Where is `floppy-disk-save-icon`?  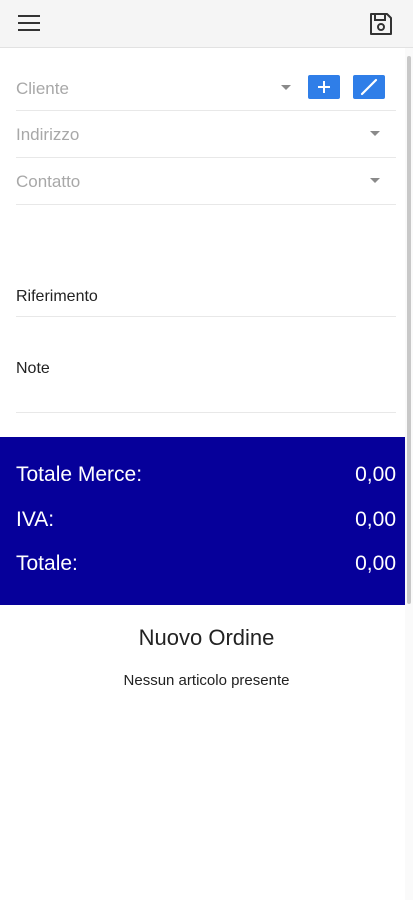
floppy-disk-save-icon is located at coordinates (381, 24).